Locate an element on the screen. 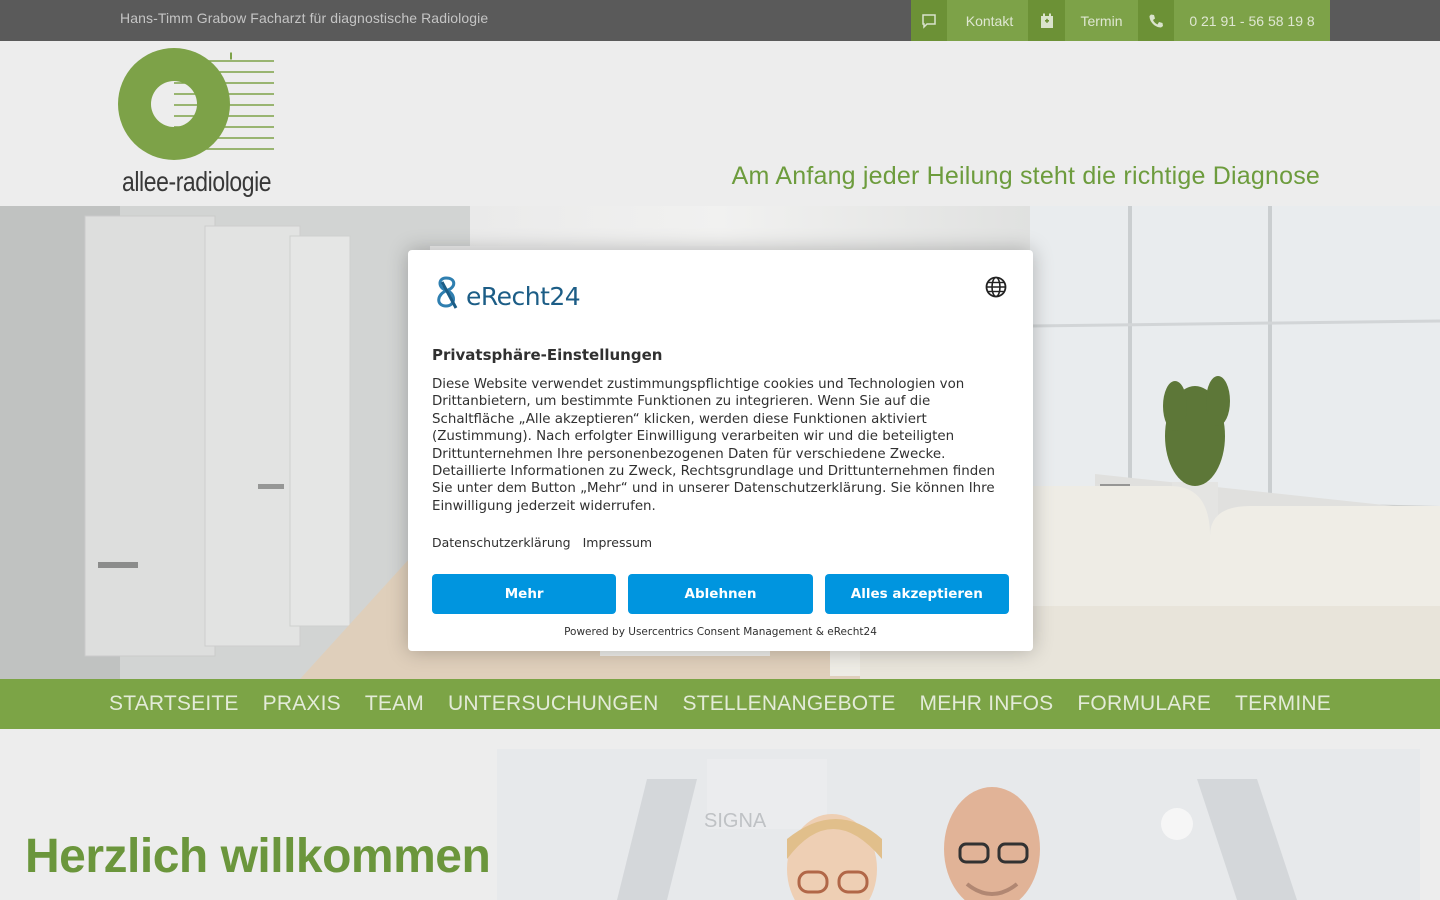 This screenshot has width=1440, height=900. deny-button: Ablehnen is located at coordinates (720, 594).